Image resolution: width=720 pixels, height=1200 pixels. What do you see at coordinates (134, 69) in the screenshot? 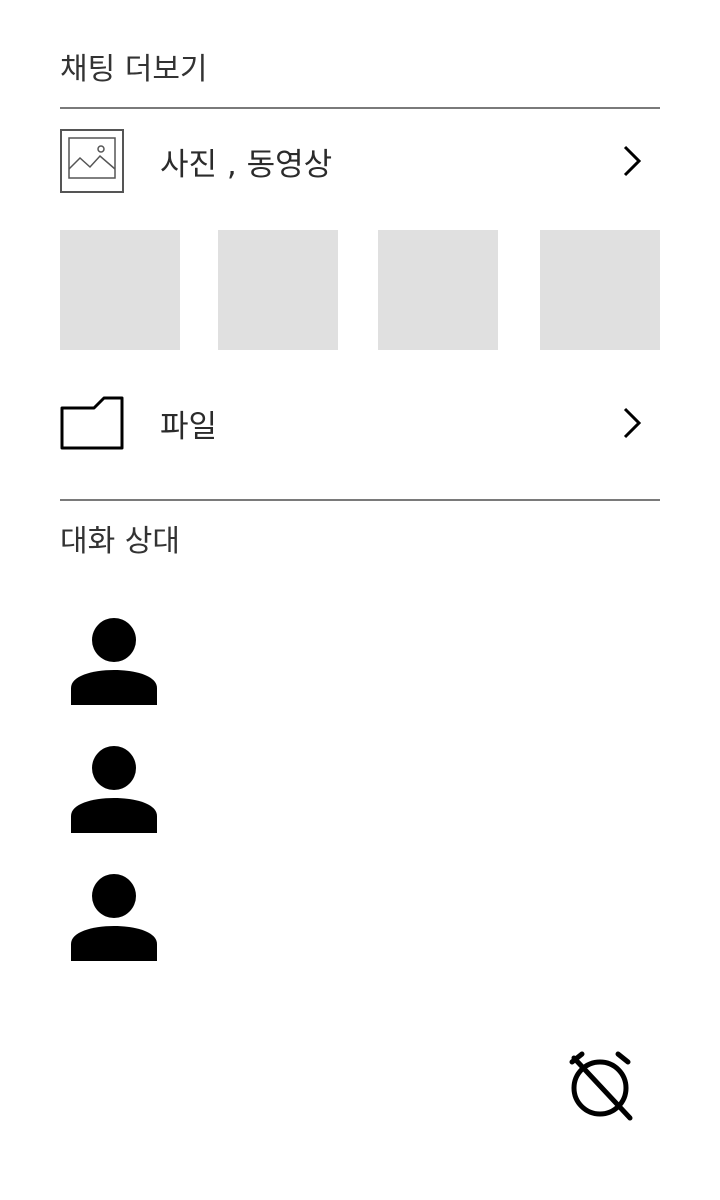
I see `page-title: 채팅 더보기` at bounding box center [134, 69].